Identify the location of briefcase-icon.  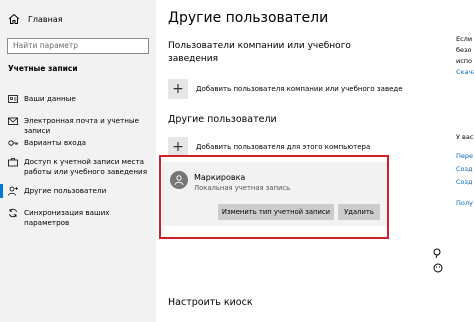
(13, 162).